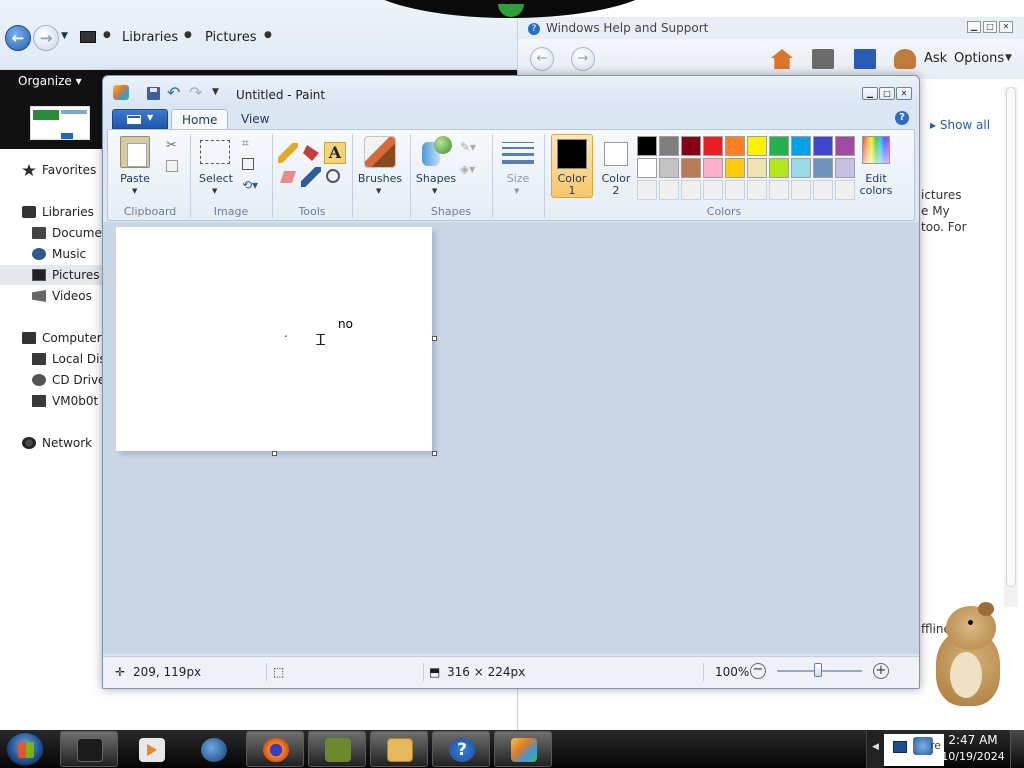 This screenshot has width=1024, height=768. Describe the element at coordinates (518, 179) in the screenshot. I see `size-button: Size` at that location.